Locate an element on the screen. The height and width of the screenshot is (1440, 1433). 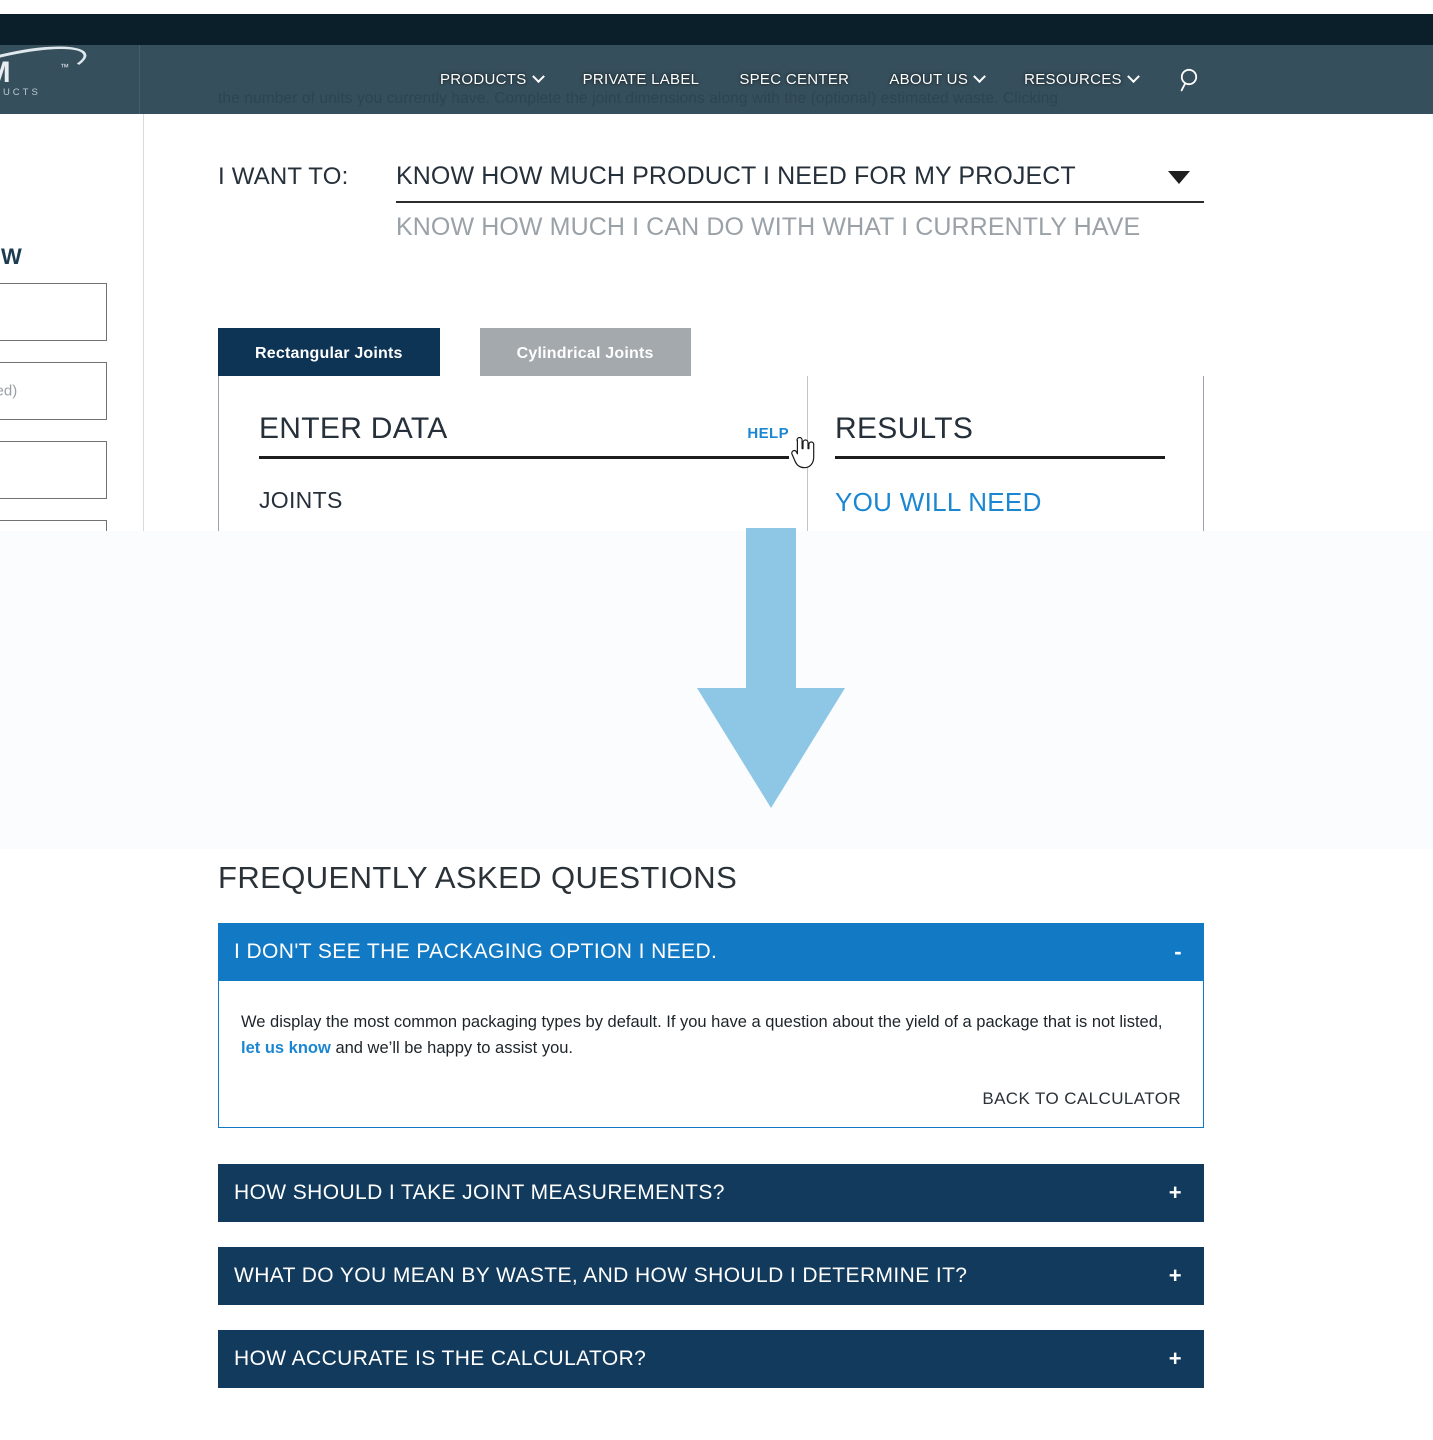
faq-question-accuracy: HOW ACCURATE IS THE CALCULATOR? is located at coordinates (440, 1358).